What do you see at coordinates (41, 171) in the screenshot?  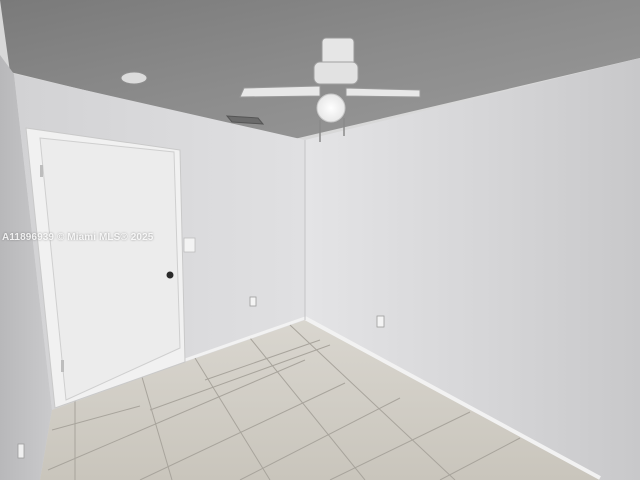 I see `door-hinge-top` at bounding box center [41, 171].